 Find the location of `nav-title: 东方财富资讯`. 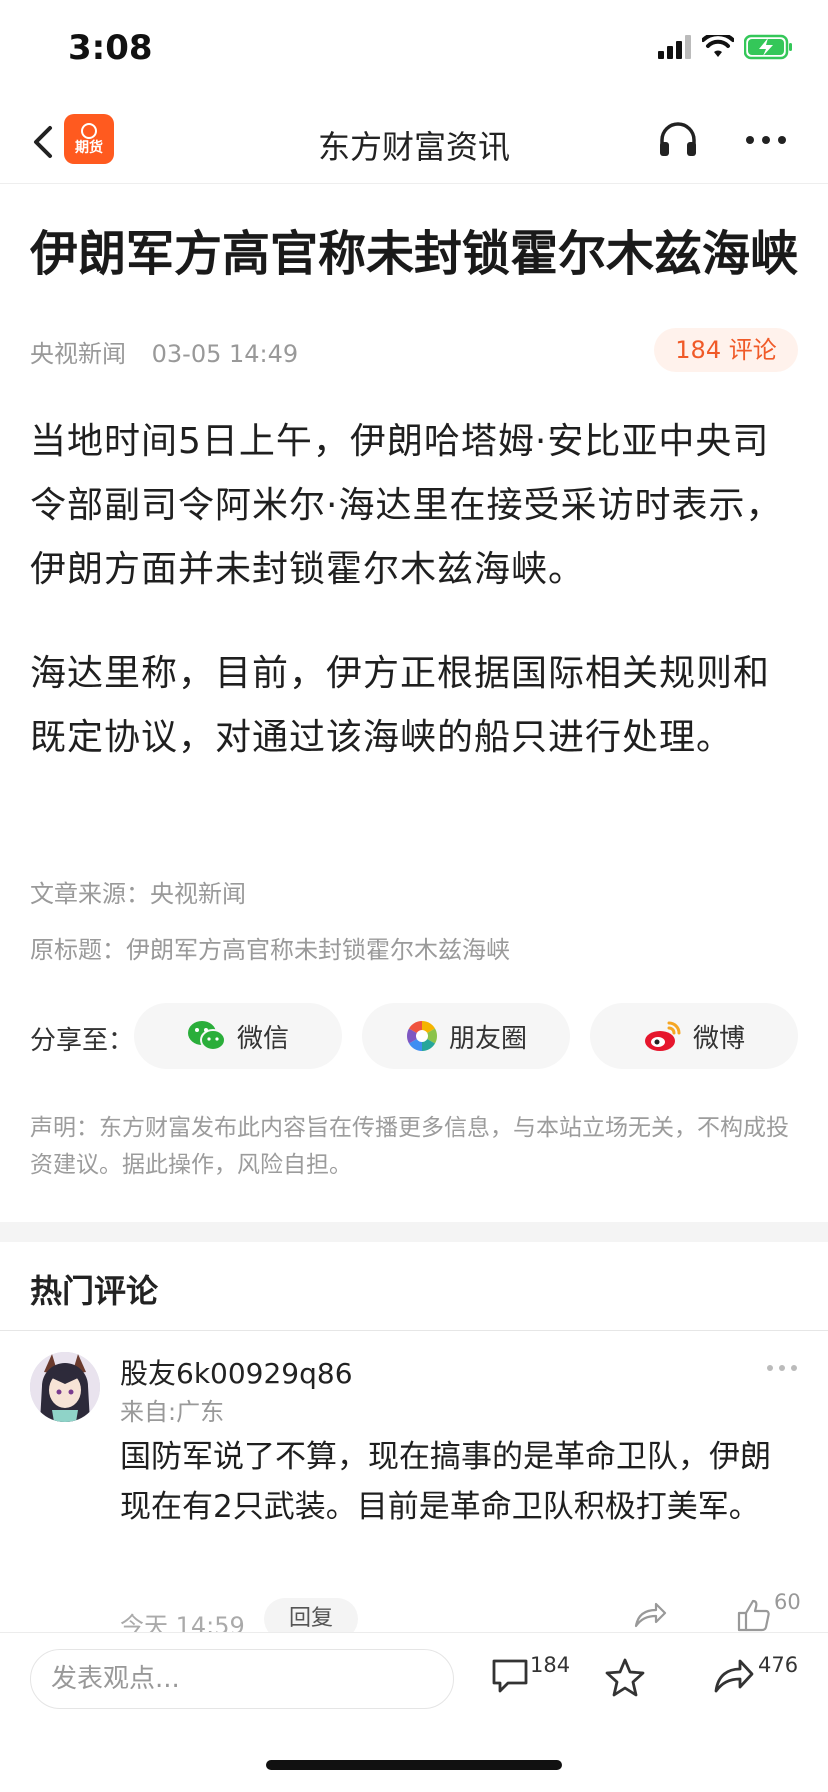

nav-title: 东方财富资讯 is located at coordinates (413, 147).